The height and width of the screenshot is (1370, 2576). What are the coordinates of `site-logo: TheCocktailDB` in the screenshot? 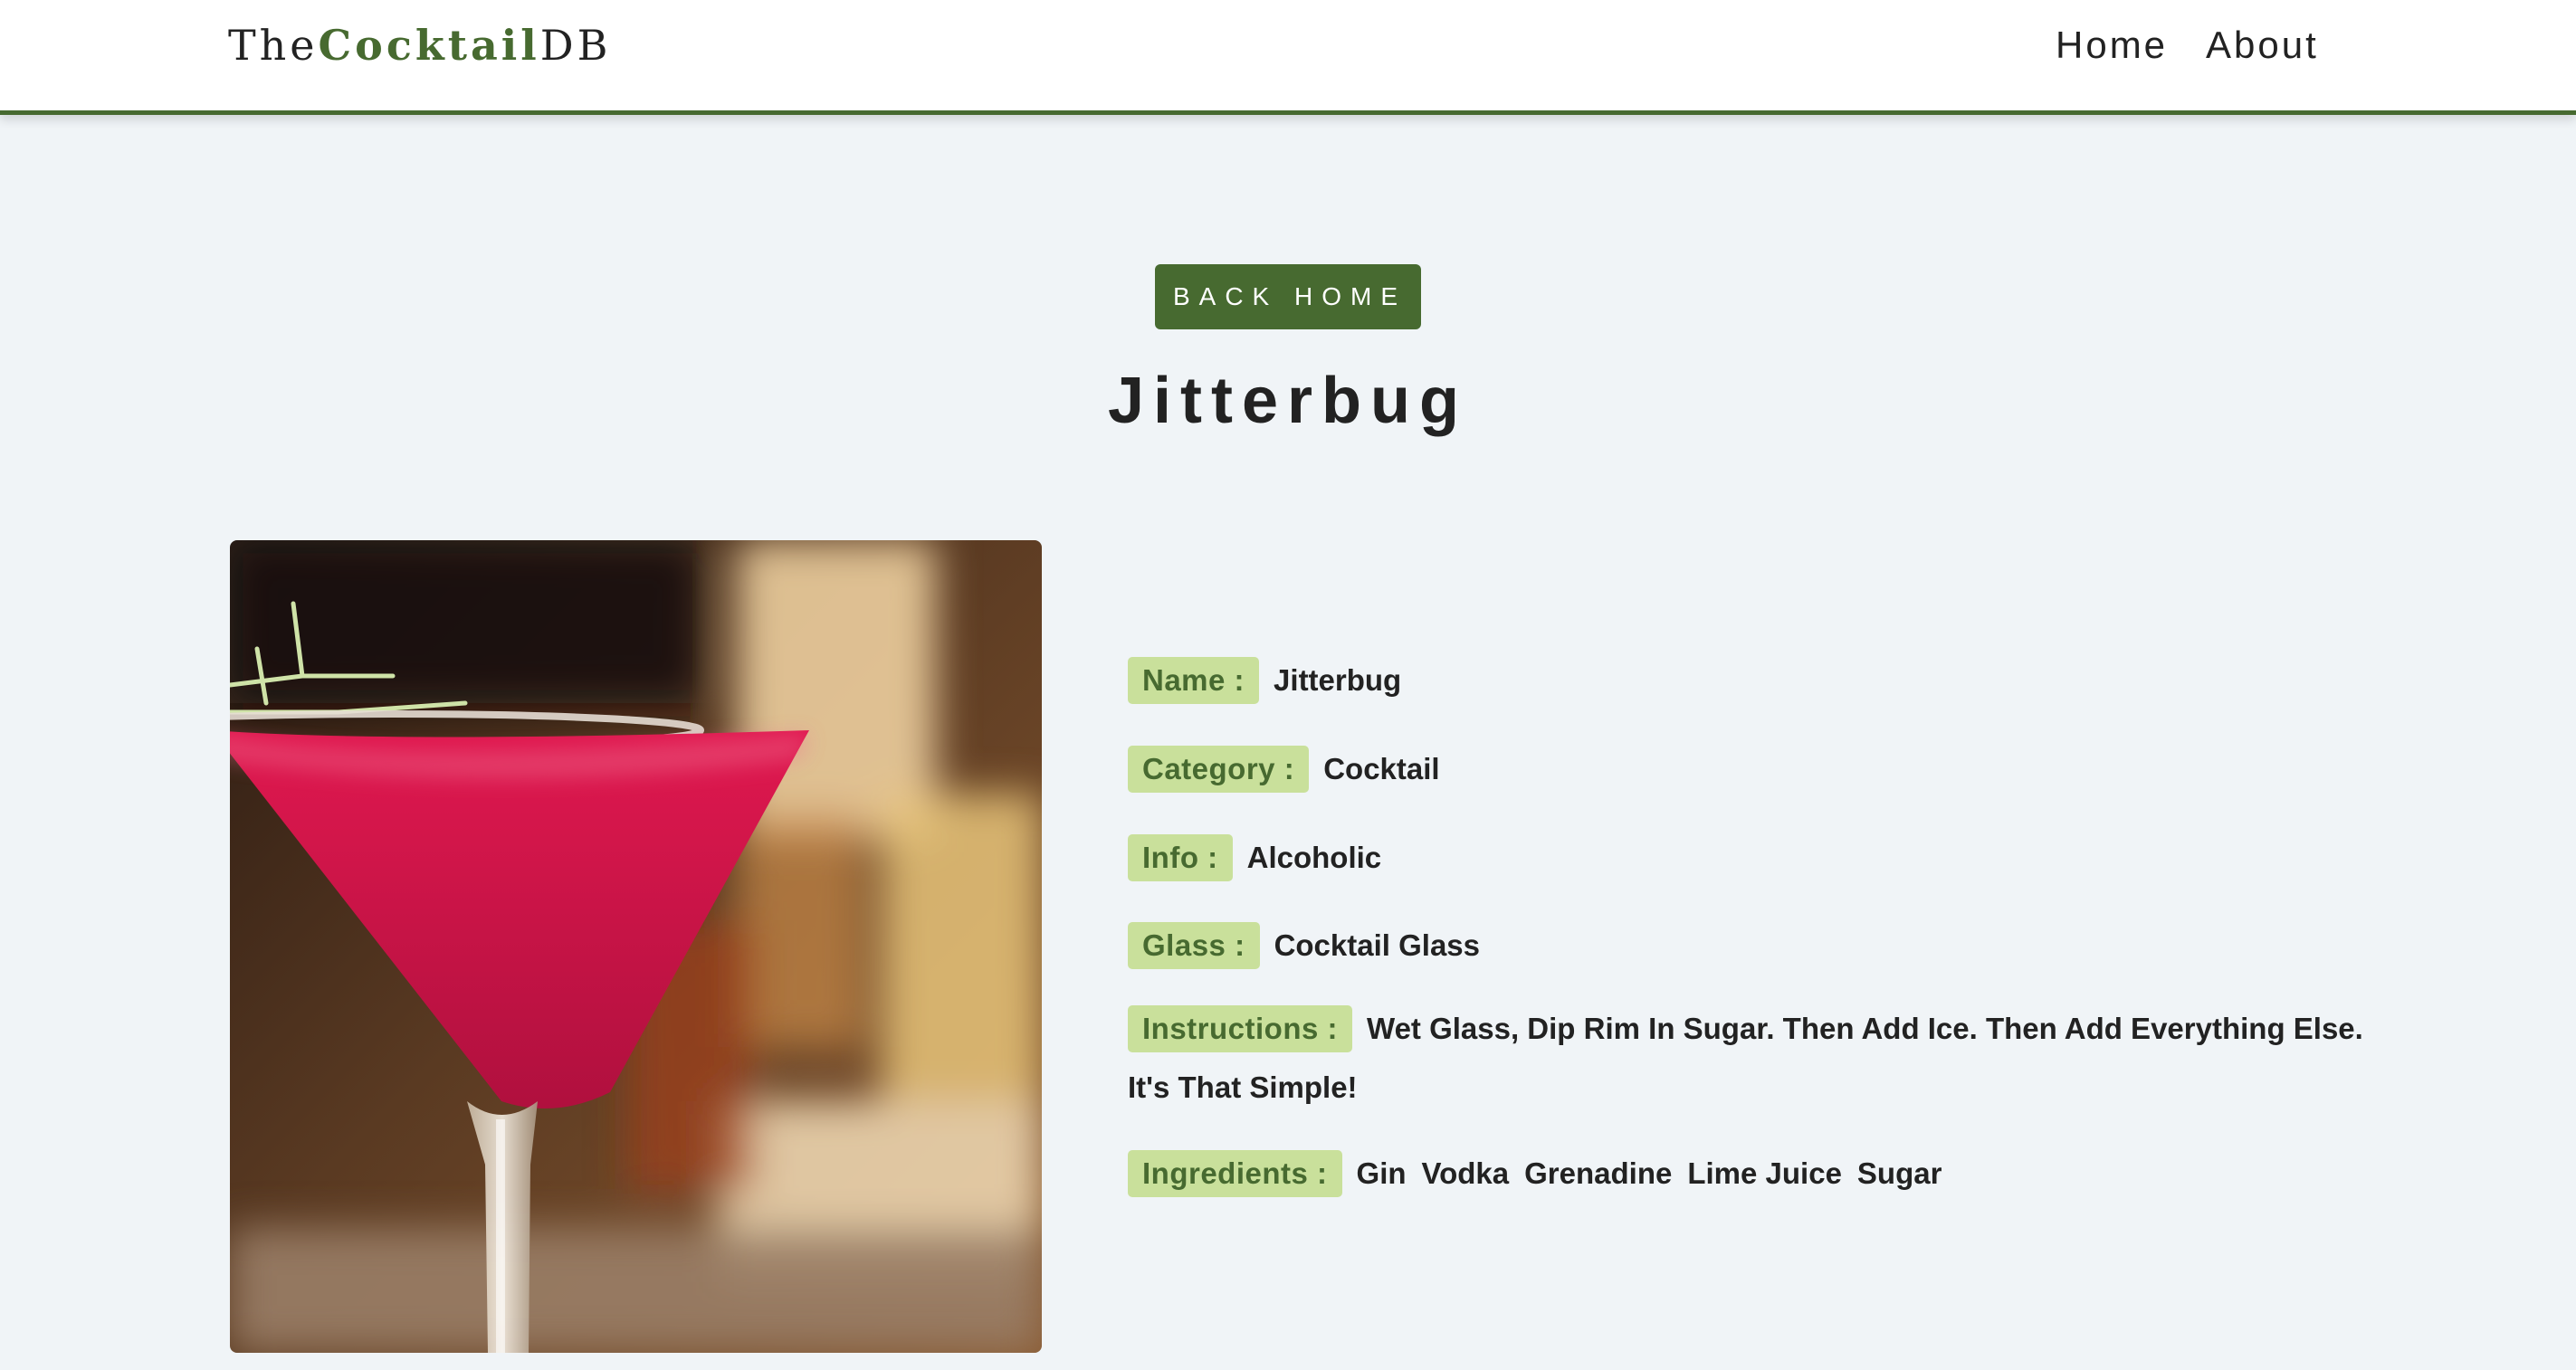 It's located at (420, 45).